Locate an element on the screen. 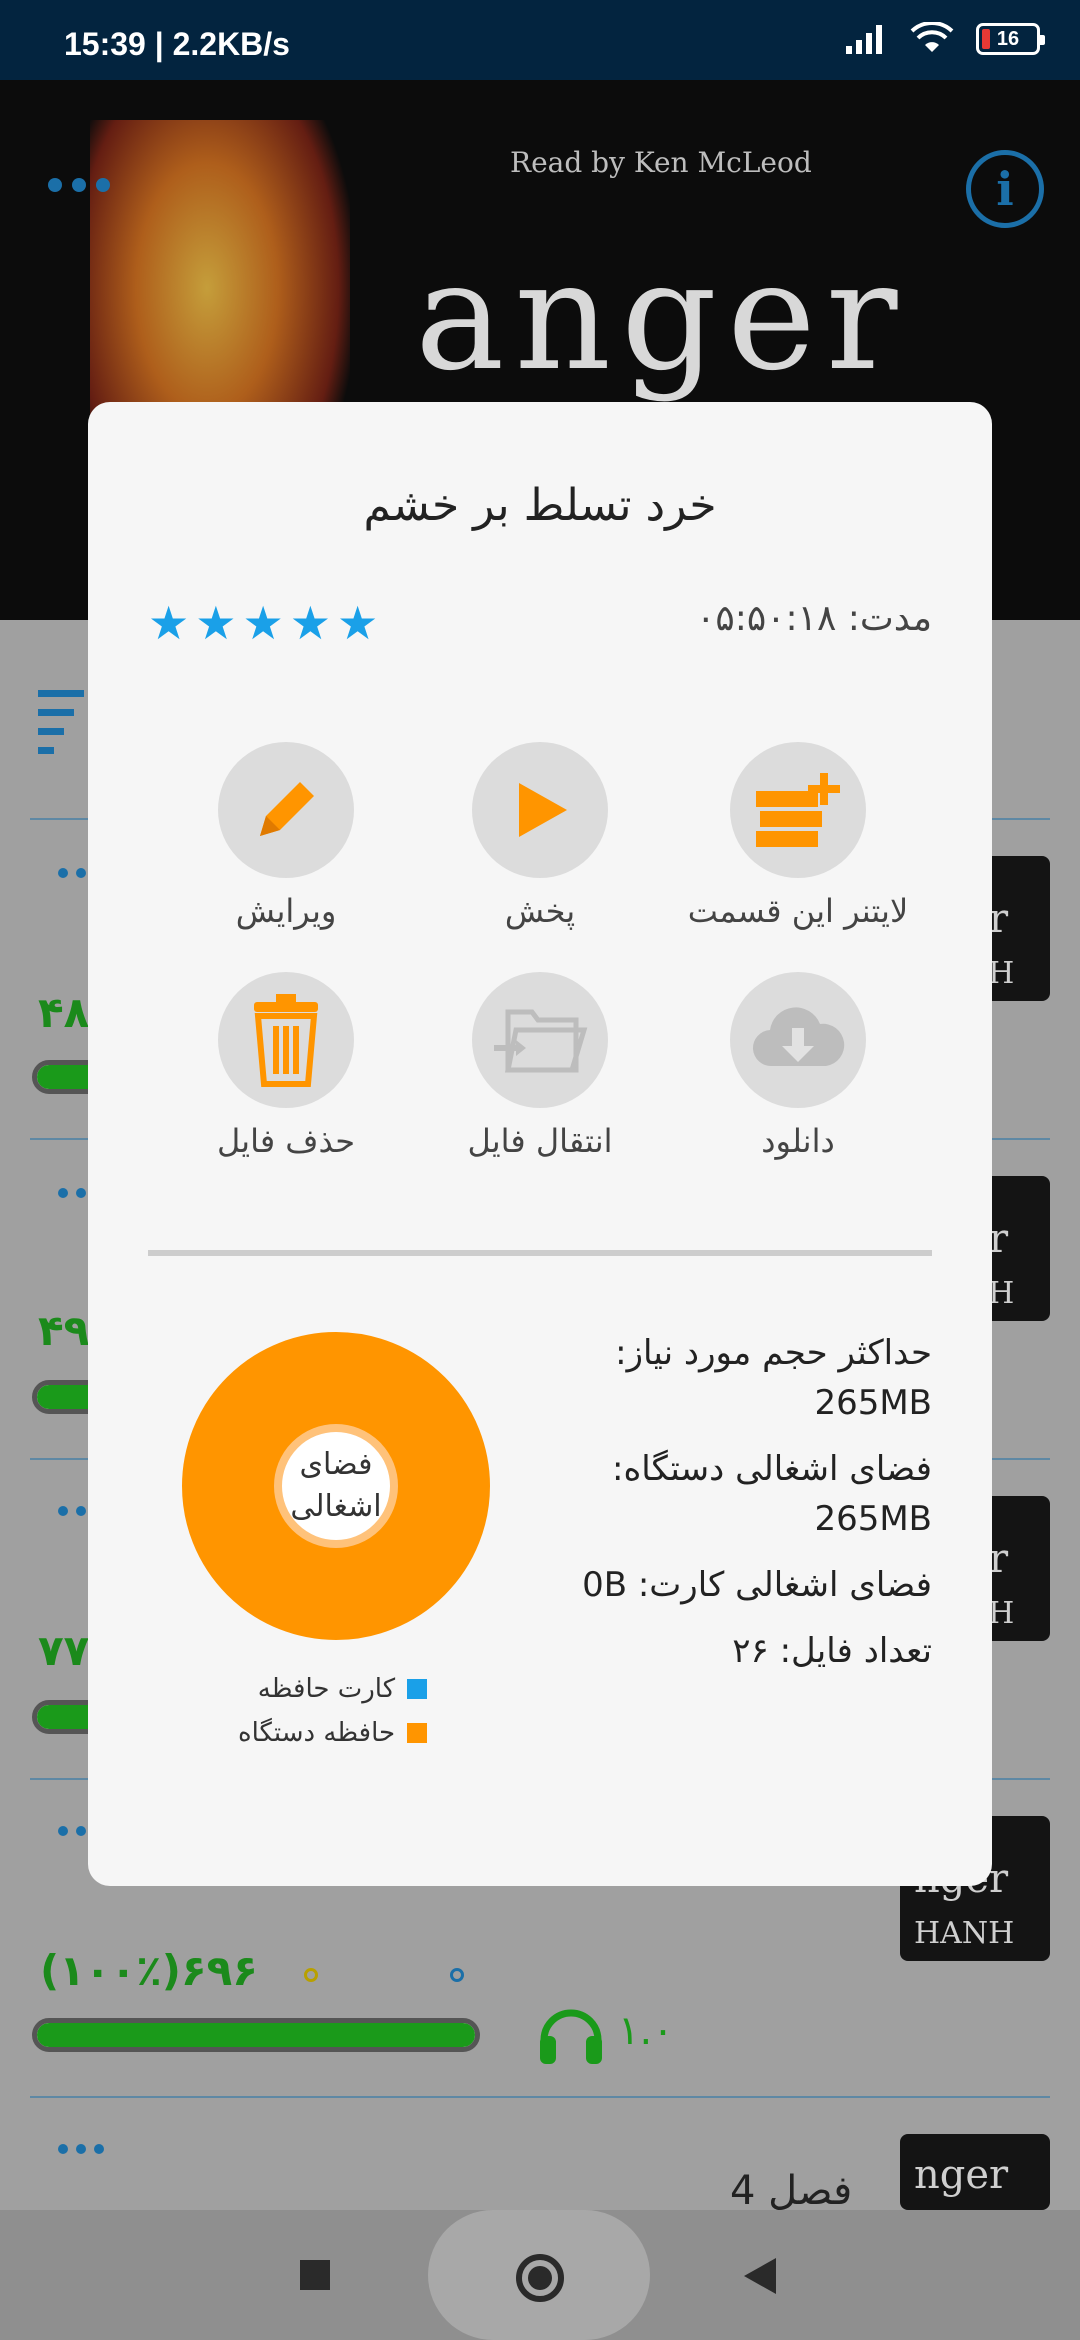 The width and height of the screenshot is (1080, 2340). max-size-label: حداکثر حجم مورد نیاز: is located at coordinates (773, 1353).